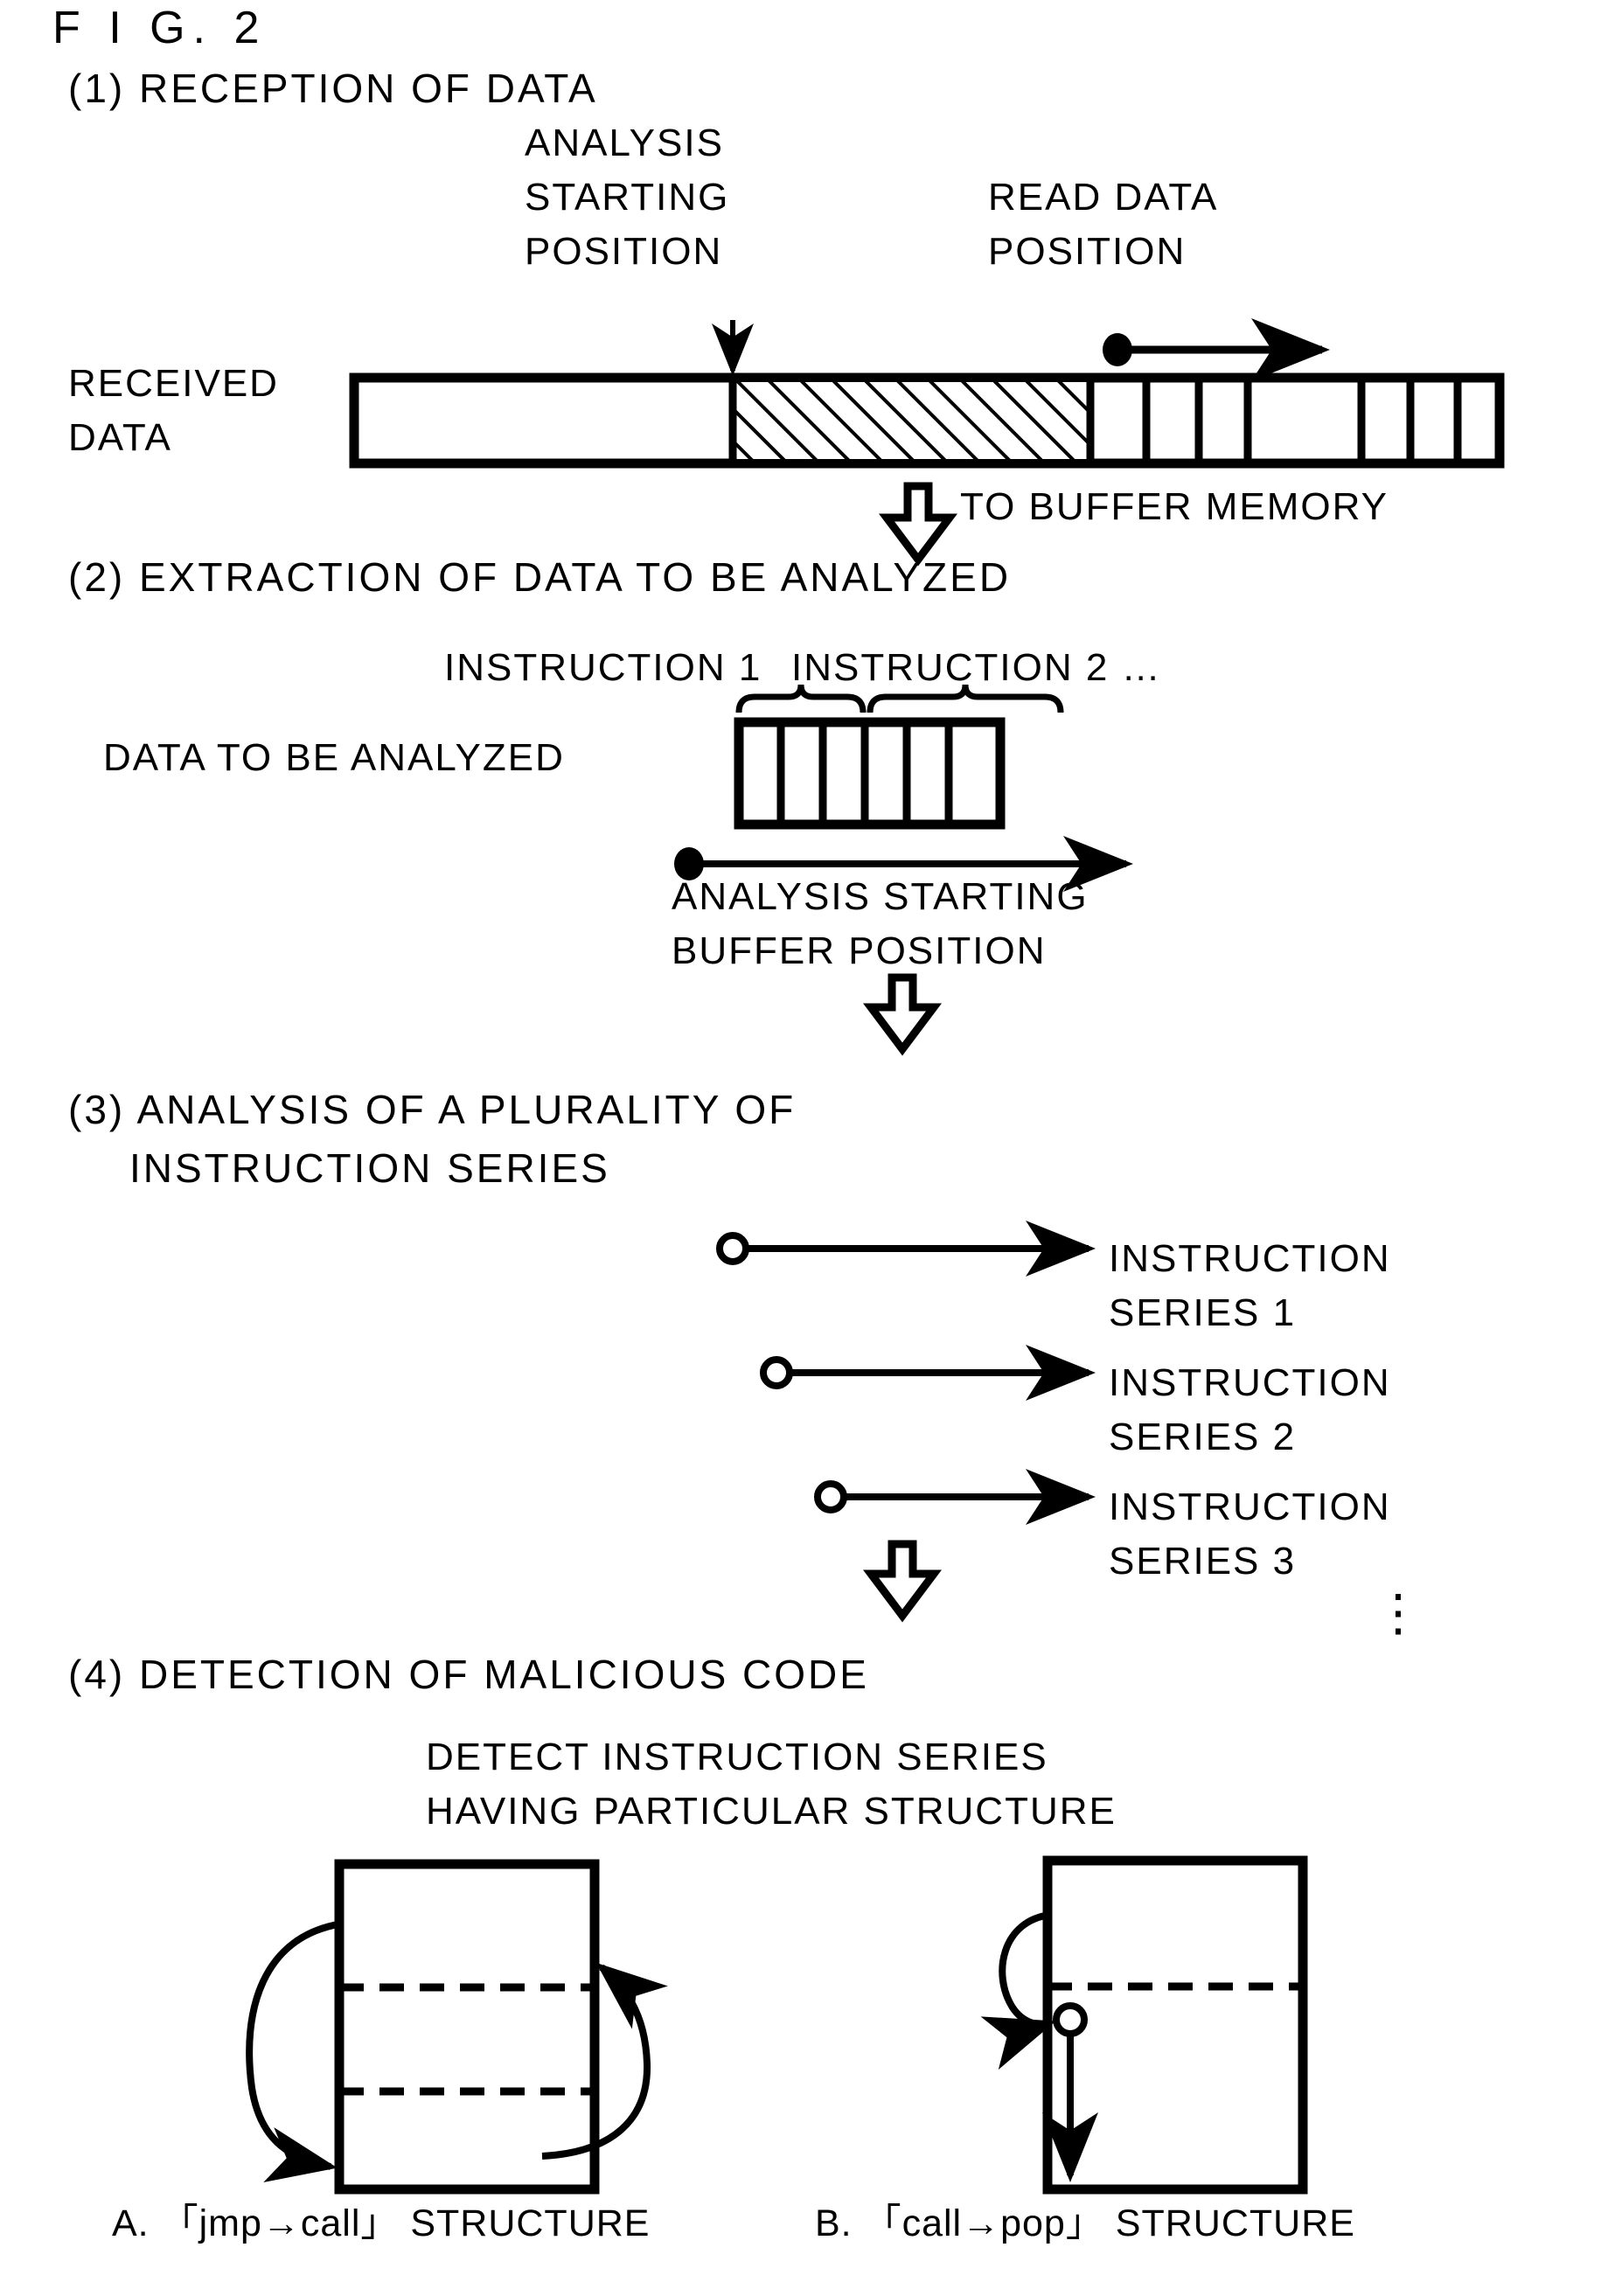  Describe the element at coordinates (1018, 1990) in the screenshot. I see `box-b-call-loop-curve` at that location.